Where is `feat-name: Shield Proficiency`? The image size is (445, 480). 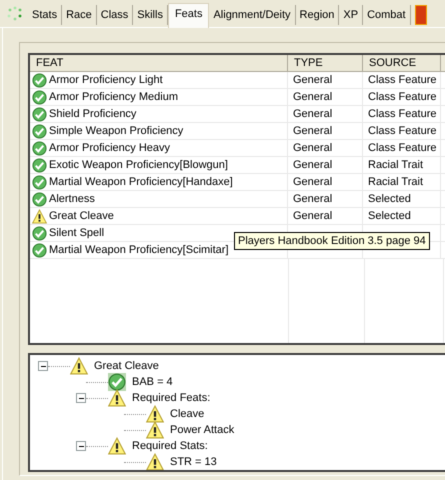 feat-name: Shield Proficiency is located at coordinates (92, 114).